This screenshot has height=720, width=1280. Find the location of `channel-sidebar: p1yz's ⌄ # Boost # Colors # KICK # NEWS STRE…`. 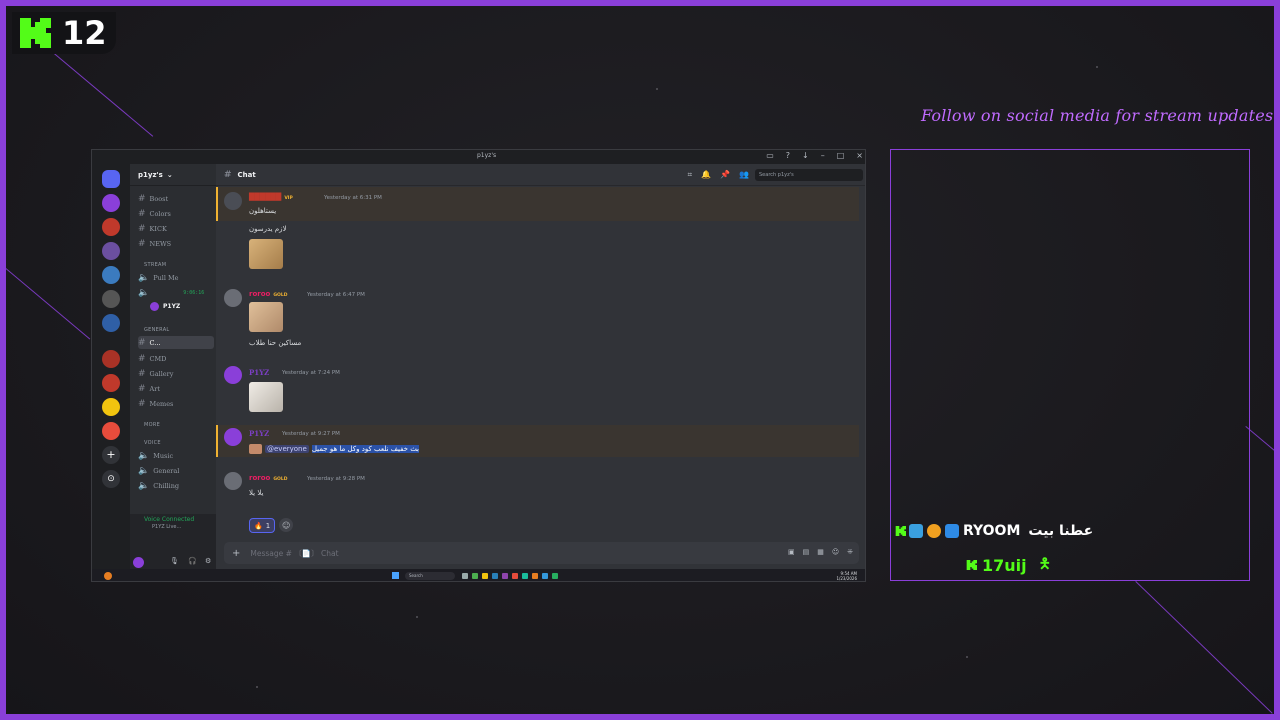

channel-sidebar: p1yz's ⌄ # Boost # Colors # KICK # NEWS STRE… is located at coordinates (173, 366).